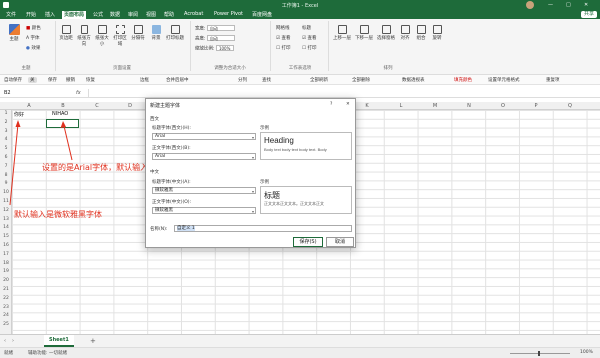 This screenshot has height=358, width=600. I want to click on name-label: 名称(N):, so click(159, 229).